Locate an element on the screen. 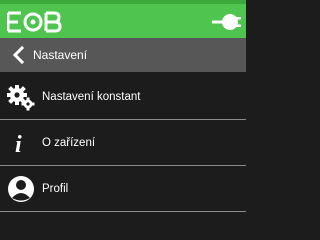 Image resolution: width=320 pixels, height=240 pixels. menu-item-profile: Profil is located at coordinates (123, 189).